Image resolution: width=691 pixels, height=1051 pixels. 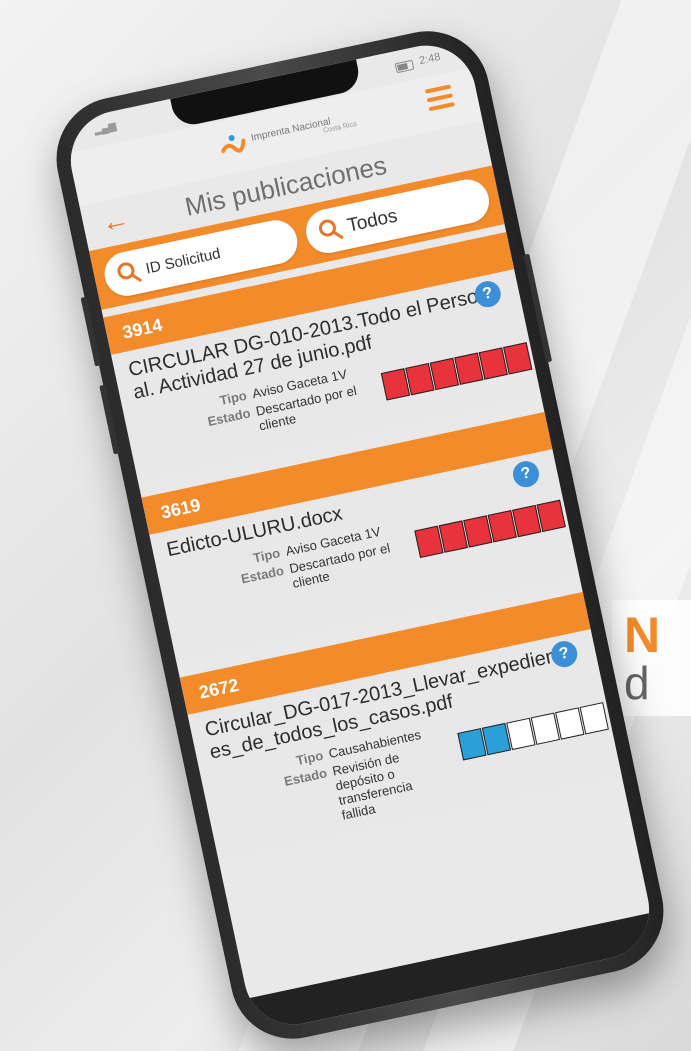 What do you see at coordinates (233, 144) in the screenshot?
I see `logo-mark-icon` at bounding box center [233, 144].